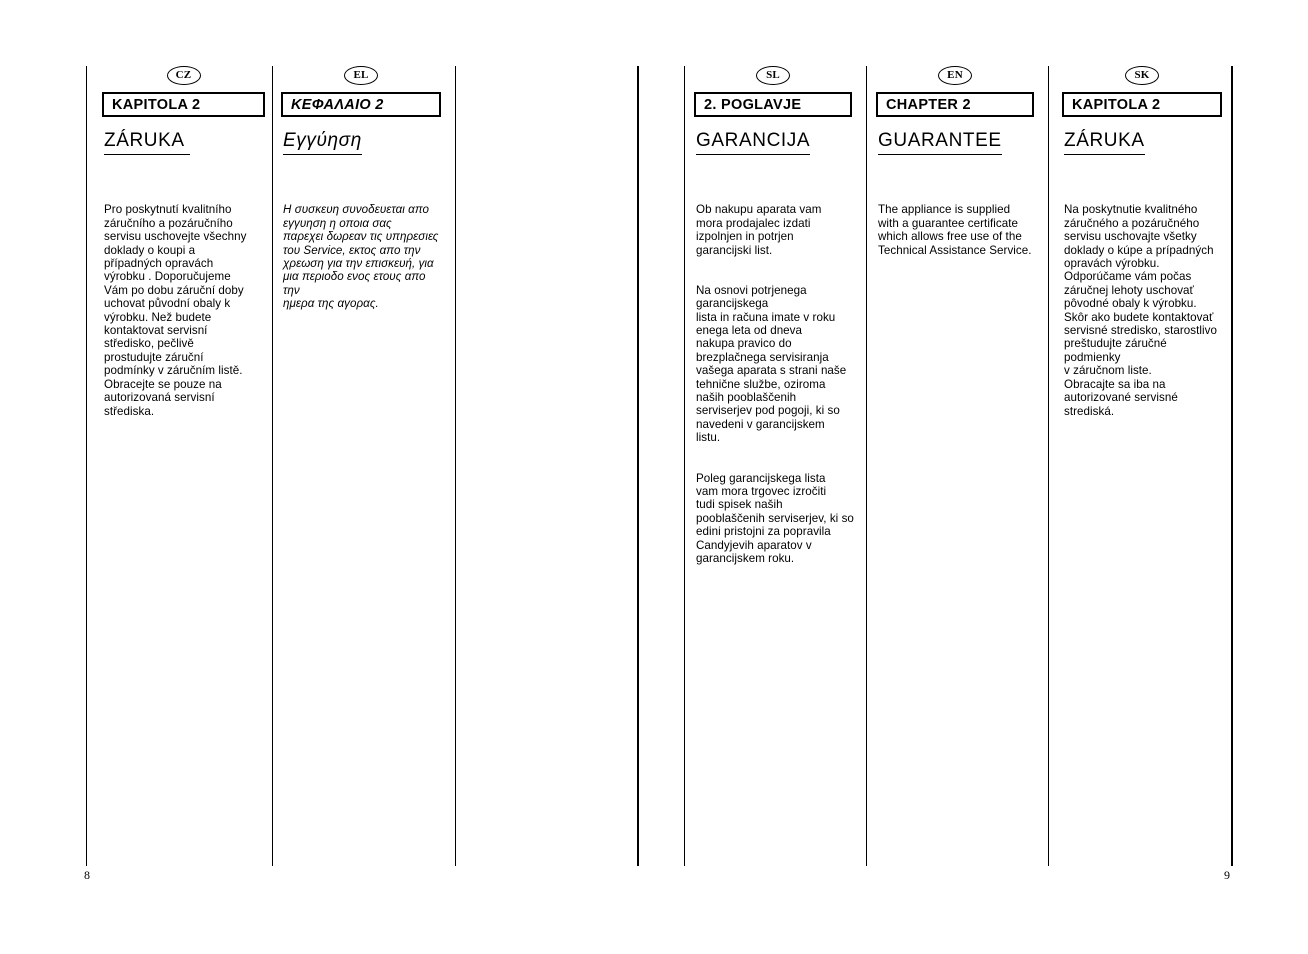 Image resolution: width=1308 pixels, height=954 pixels. I want to click on chapter-title-box-el: ΚΕΦΑΛΑΙΟ 2, so click(361, 104).